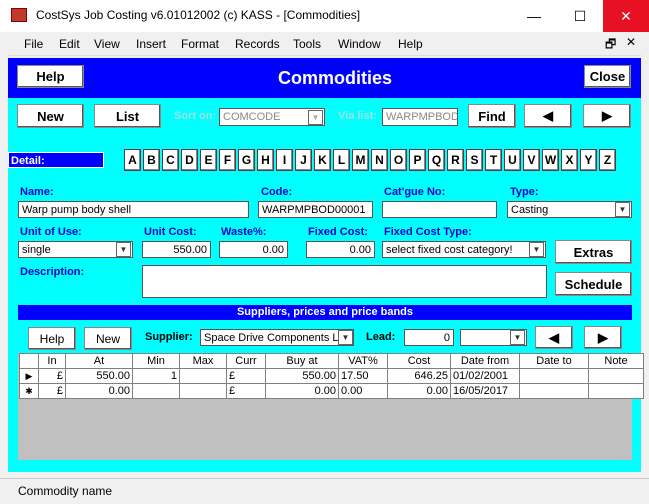 This screenshot has height=504, width=649. Describe the element at coordinates (203, 361) in the screenshot. I see `column-header: Max` at that location.